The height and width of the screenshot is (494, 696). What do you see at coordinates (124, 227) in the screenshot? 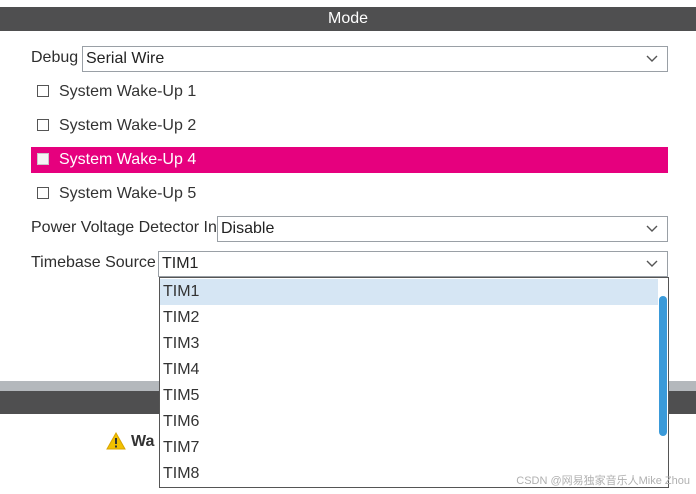
I see `pvd-label: Power Voltage Detector In` at bounding box center [124, 227].